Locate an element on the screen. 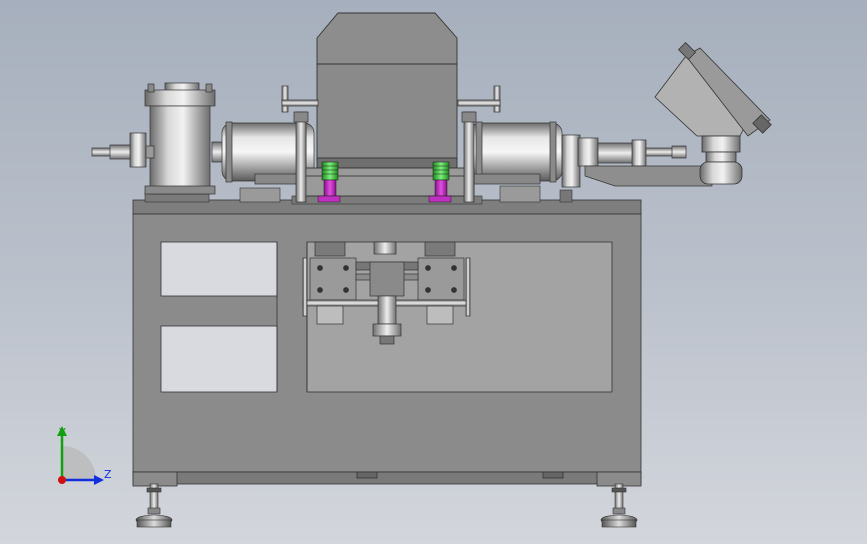  right-horizontal-cylinder is located at coordinates (525, 154).